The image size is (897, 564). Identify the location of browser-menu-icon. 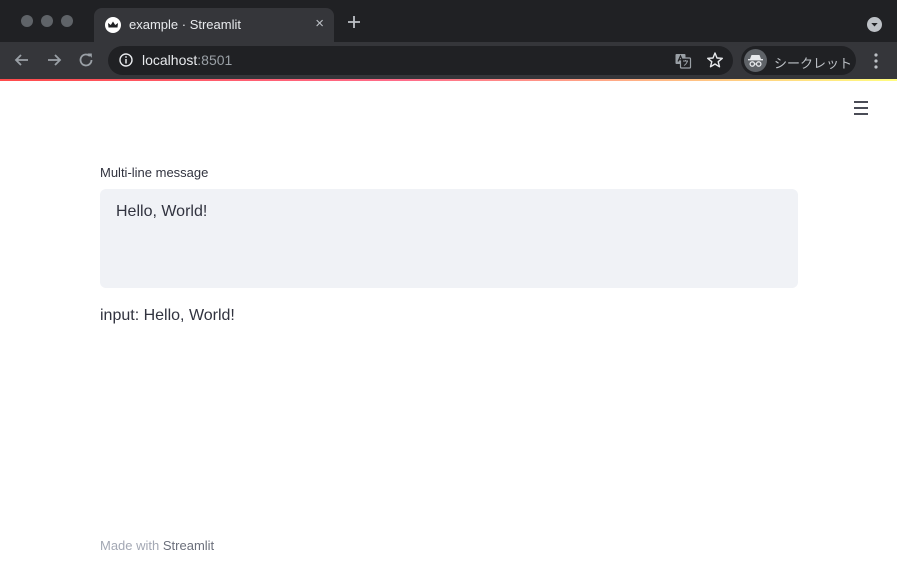
(876, 61).